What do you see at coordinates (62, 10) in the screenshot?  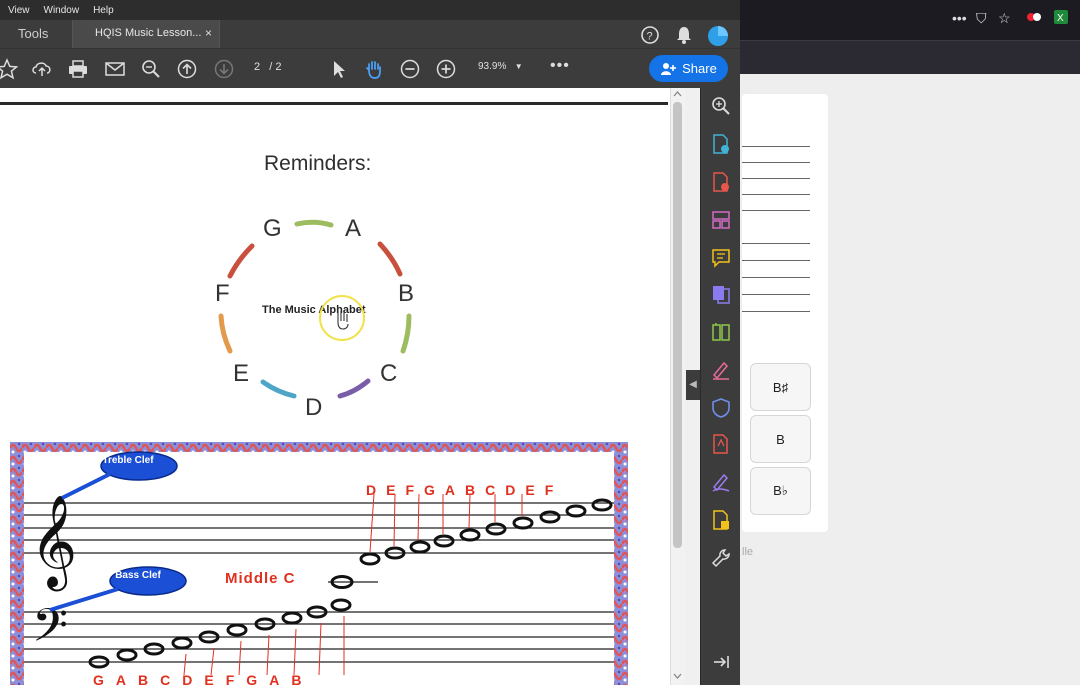 I see `menu-window: Window` at bounding box center [62, 10].